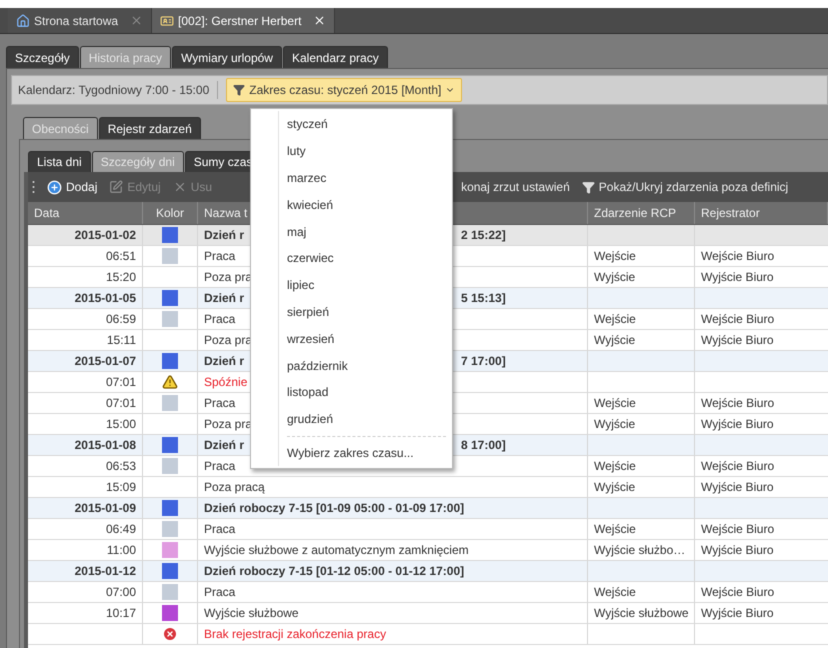  Describe the element at coordinates (483, 298) in the screenshot. I see `name-cell-text: 5 15:13]` at that location.